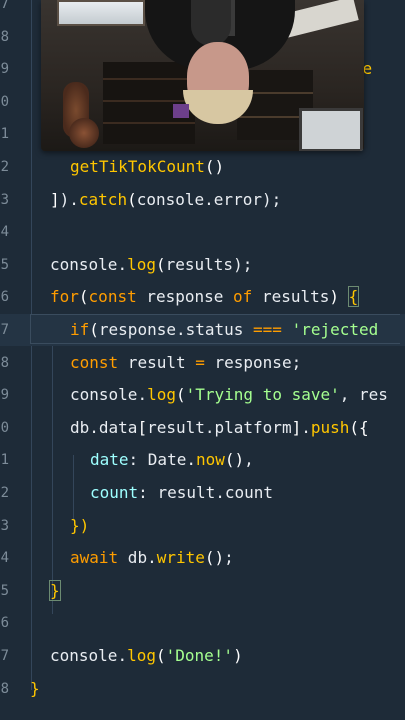 The width and height of the screenshot is (405, 720). What do you see at coordinates (103, 199) in the screenshot?
I see `code-token: catch` at bounding box center [103, 199].